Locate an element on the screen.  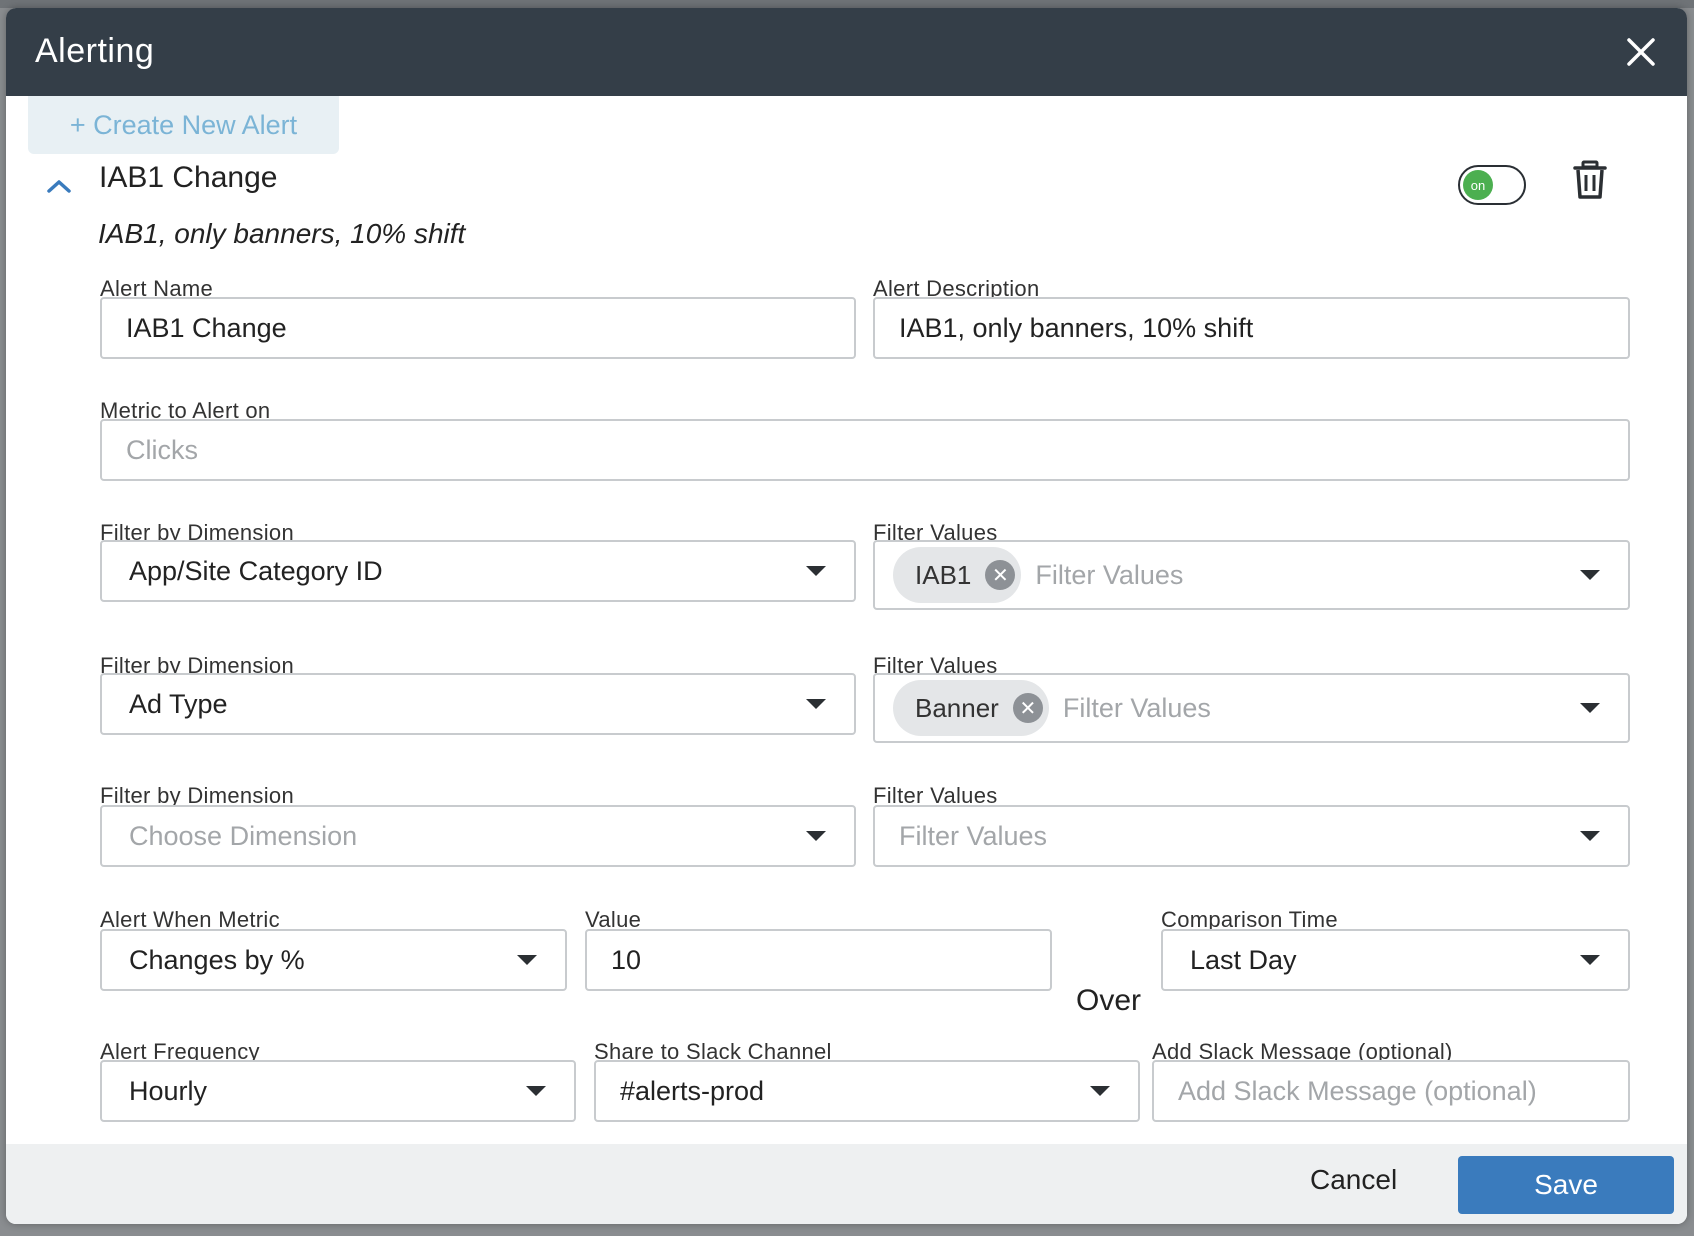
slack-channel-value: #alerts-prod is located at coordinates (692, 1090).